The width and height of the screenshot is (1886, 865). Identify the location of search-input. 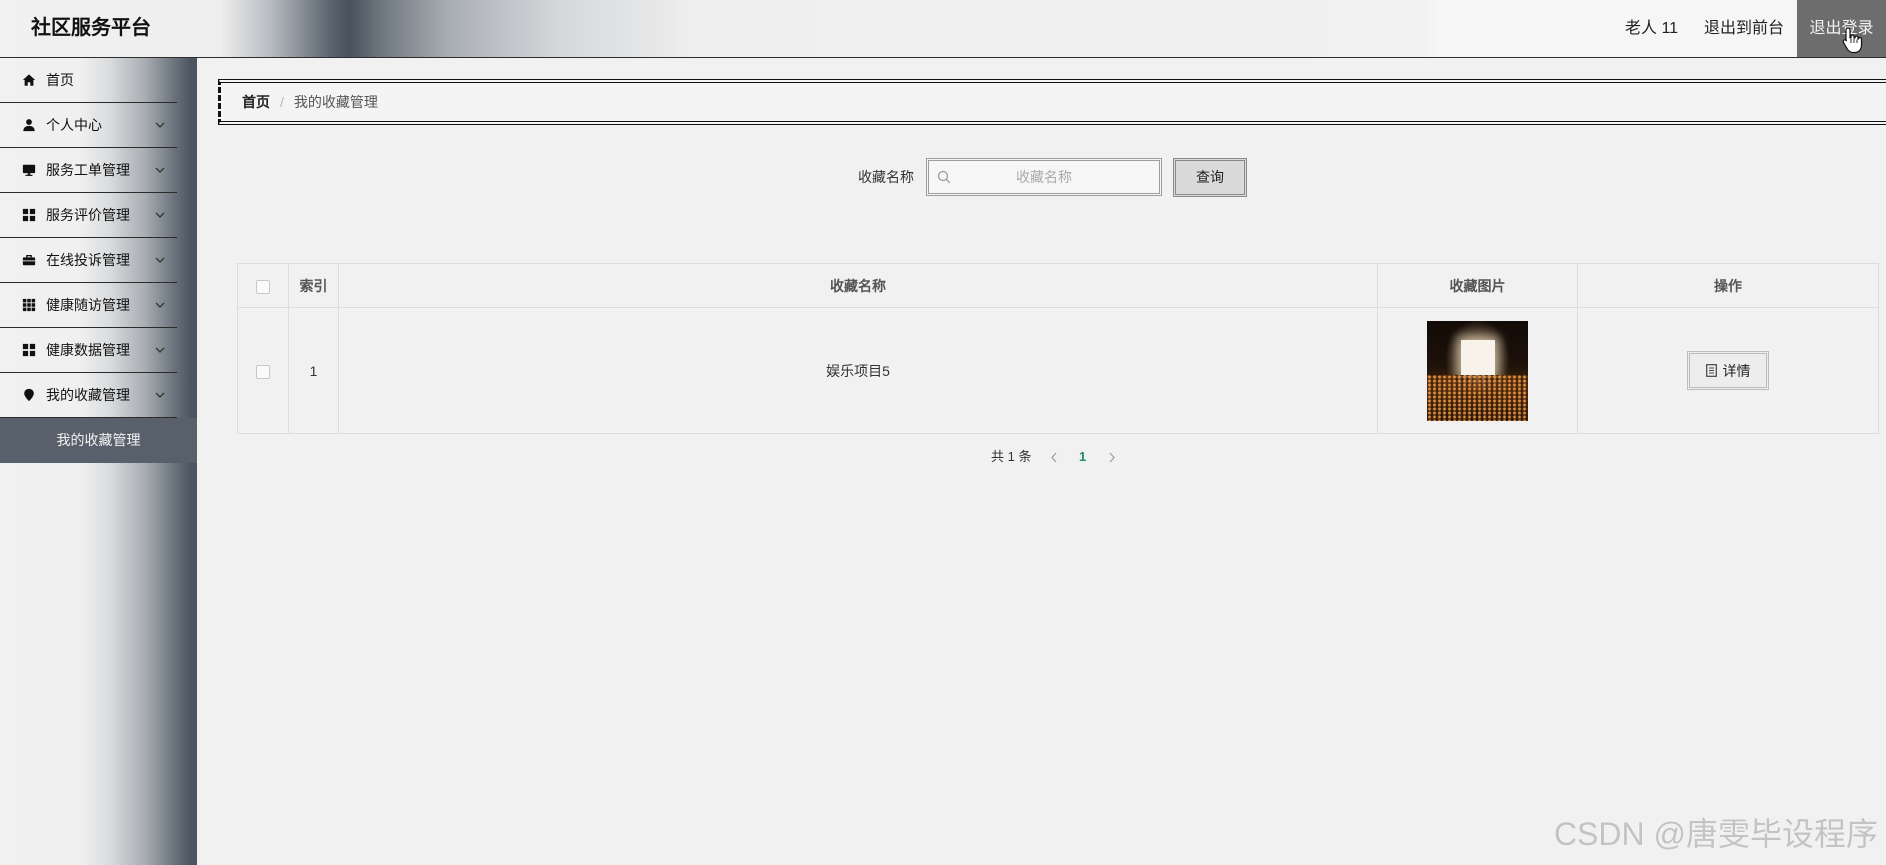
(1044, 177).